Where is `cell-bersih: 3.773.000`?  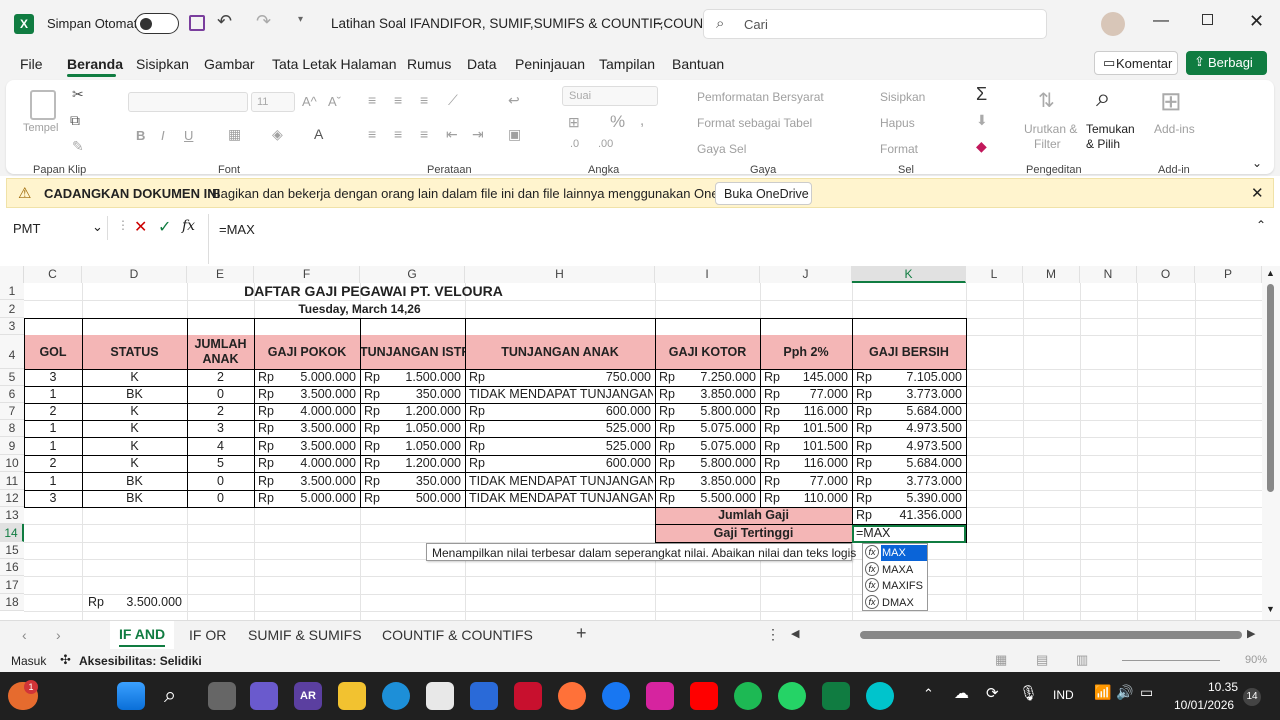
cell-bersih: 3.773.000 is located at coordinates (921, 481).